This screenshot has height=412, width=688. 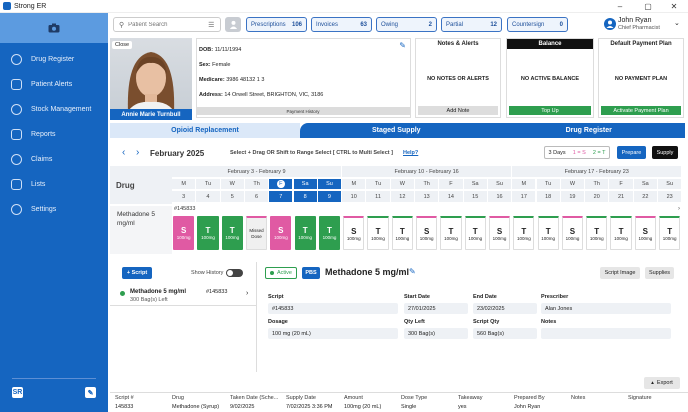 What do you see at coordinates (644, 25) in the screenshot?
I see `user-menu: John Ryan Chief Pharmacist ⌄` at bounding box center [644, 25].